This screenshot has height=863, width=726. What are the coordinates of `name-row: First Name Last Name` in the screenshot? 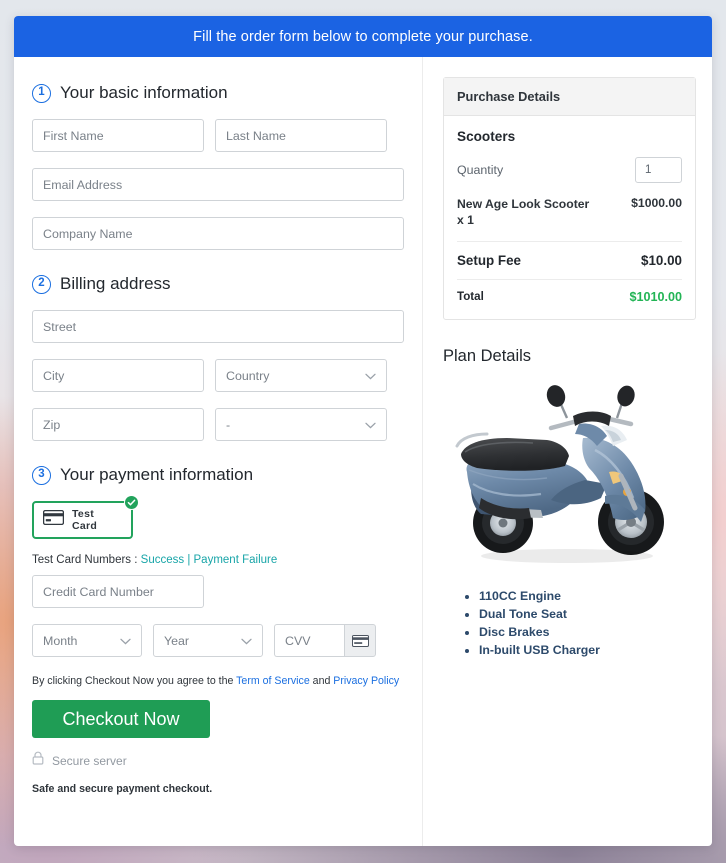 It's located at (218, 135).